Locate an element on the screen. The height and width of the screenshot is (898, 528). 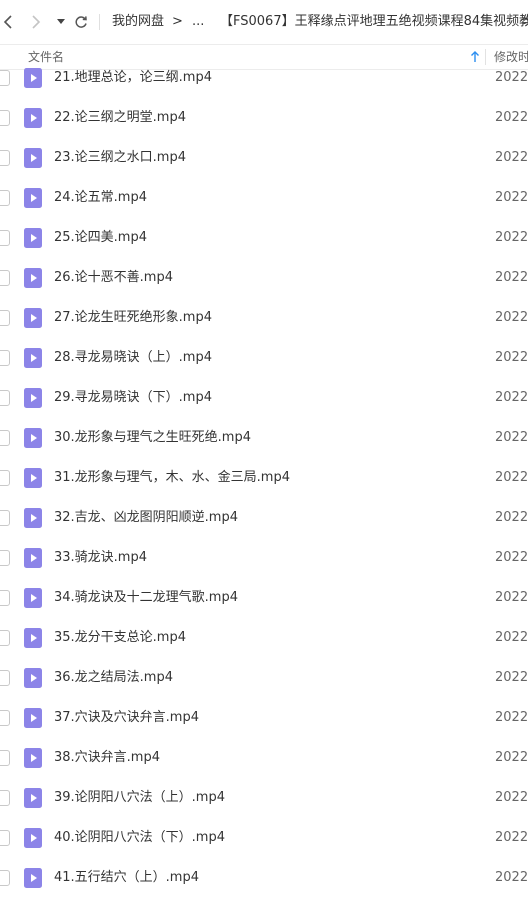
file-row: 33.骑龙诀.mp4 2022- is located at coordinates (264, 558).